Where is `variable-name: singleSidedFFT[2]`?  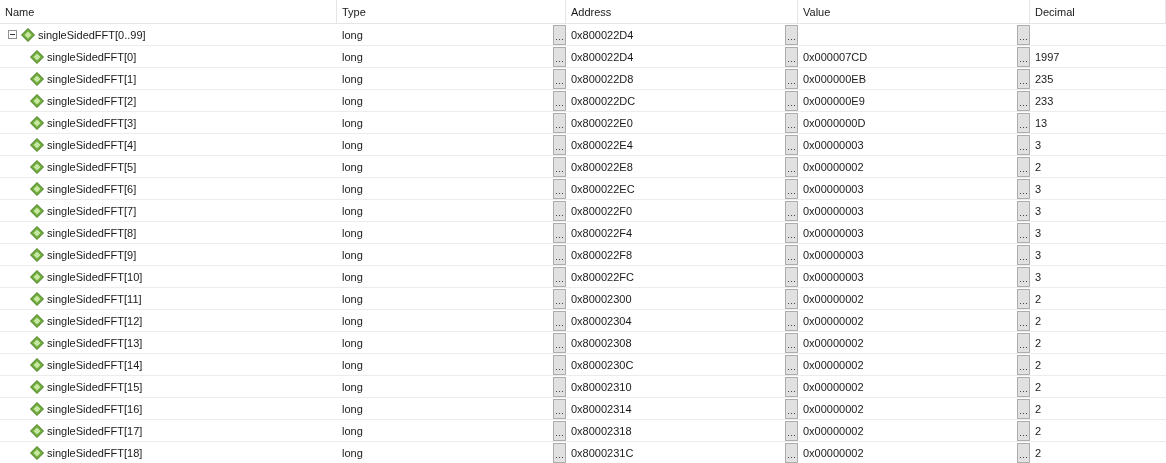 variable-name: singleSidedFFT[2] is located at coordinates (92, 100).